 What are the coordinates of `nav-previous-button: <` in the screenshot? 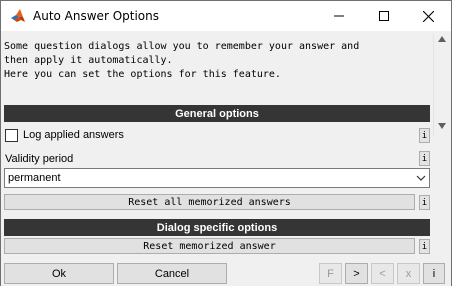 It's located at (382, 273).